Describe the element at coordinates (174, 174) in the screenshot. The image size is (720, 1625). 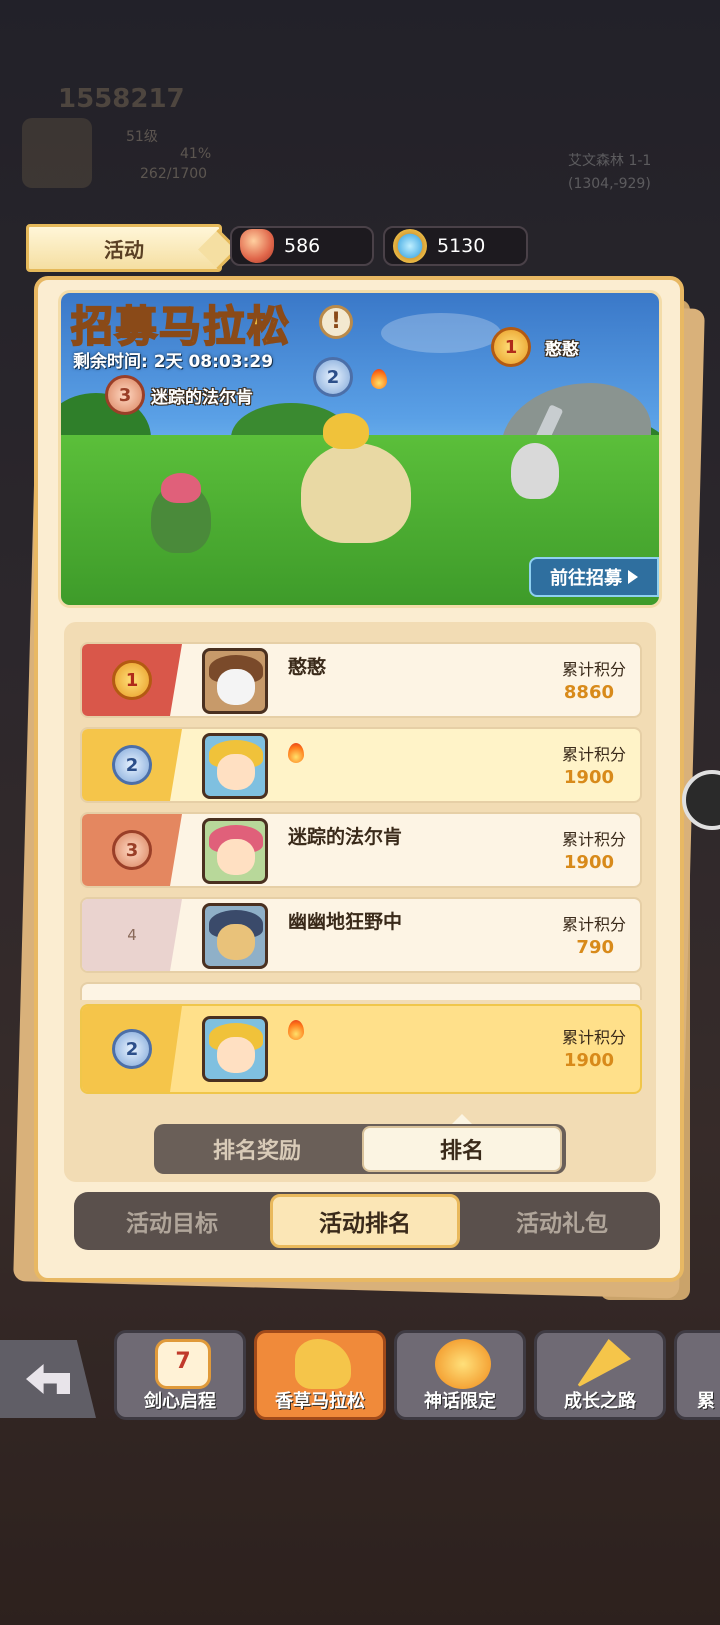
I see `bg-exp-value: 262/1700` at that location.